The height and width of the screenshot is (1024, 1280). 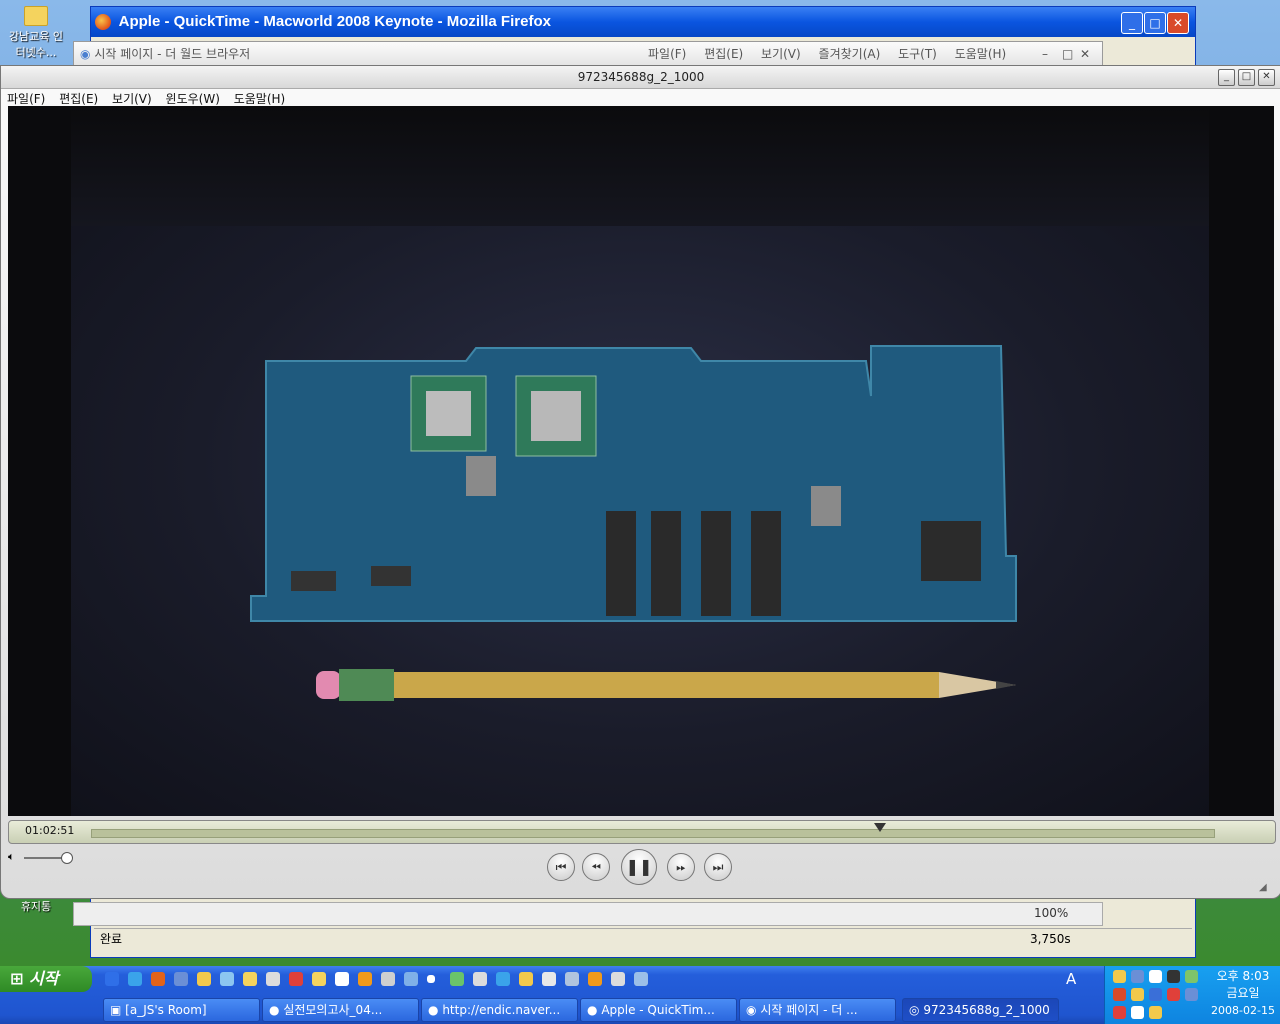 What do you see at coordinates (132, 99) in the screenshot?
I see `qt-menu-view: 보기(V)` at bounding box center [132, 99].